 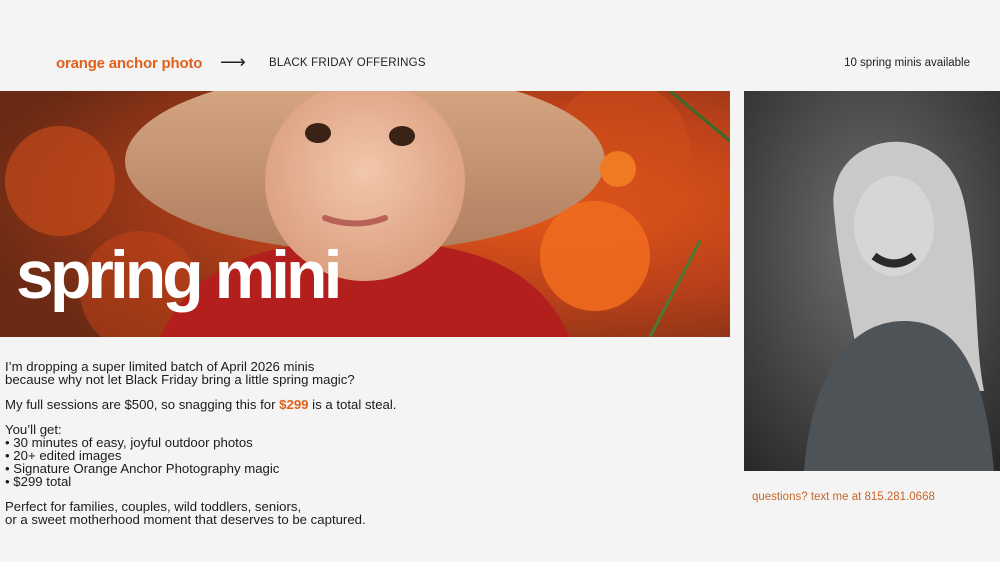 I want to click on pricing-after: is a total steal., so click(x=352, y=404).